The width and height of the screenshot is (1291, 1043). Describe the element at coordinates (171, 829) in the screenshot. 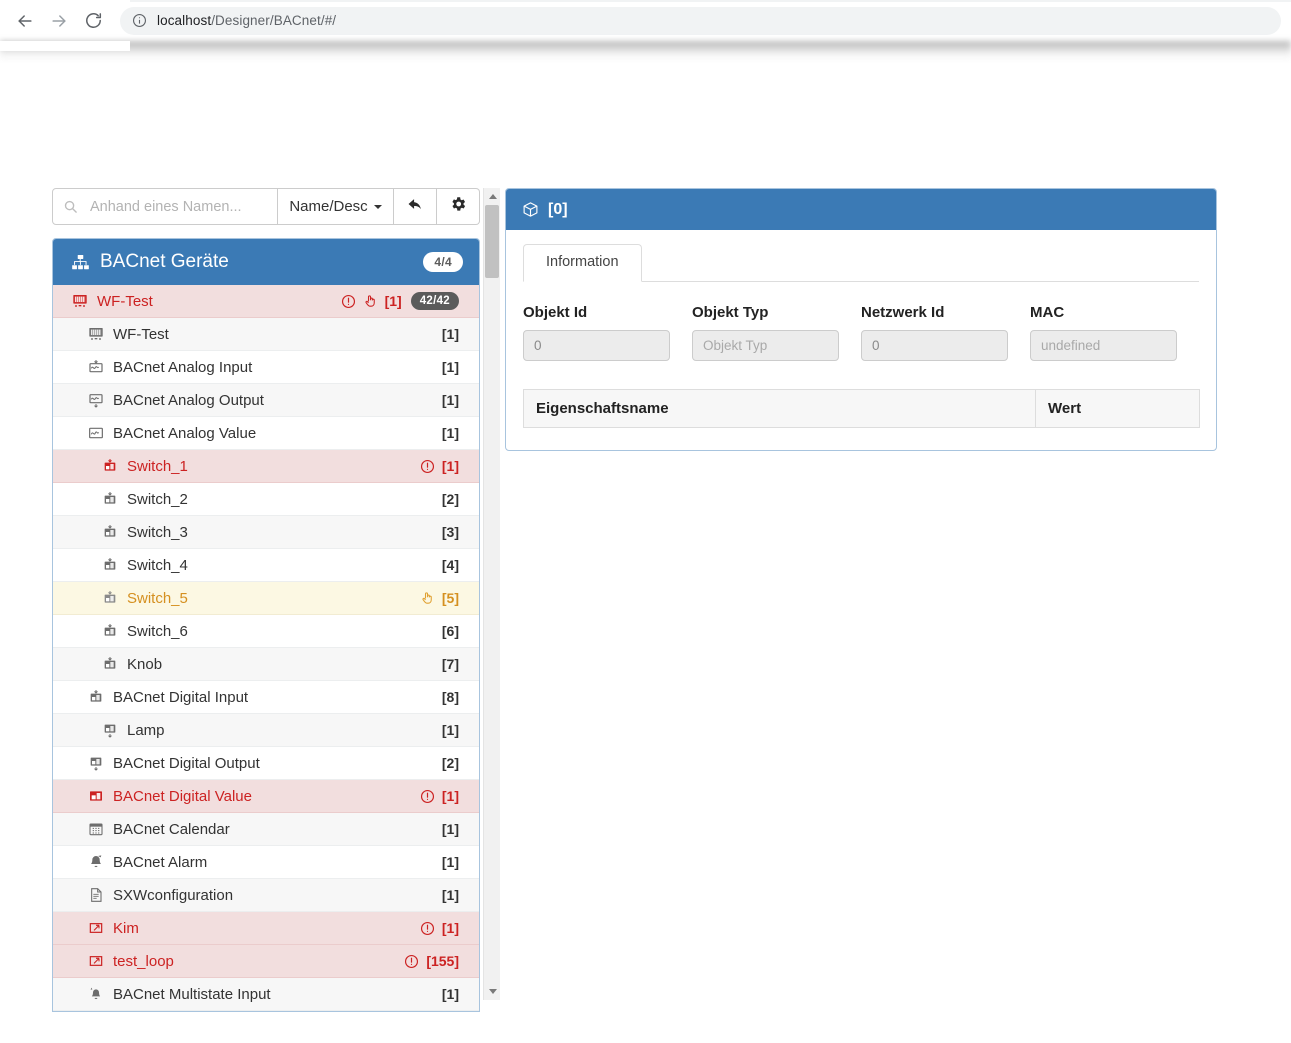

I see `tree-row-label: BACnet Calendar` at that location.